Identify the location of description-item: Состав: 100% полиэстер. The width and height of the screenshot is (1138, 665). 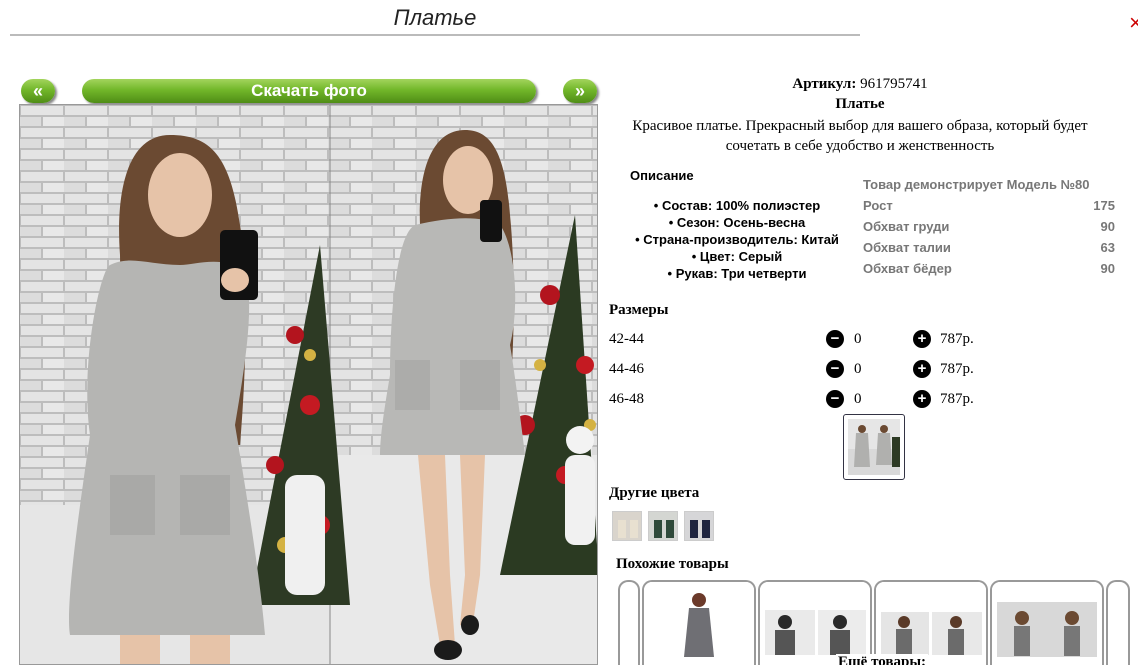
(737, 205).